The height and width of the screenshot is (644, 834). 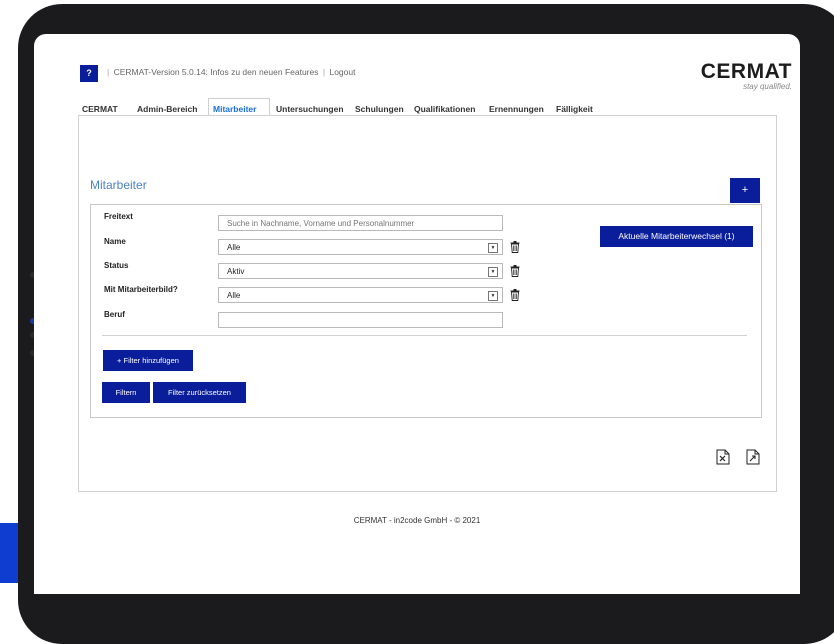 What do you see at coordinates (360, 223) in the screenshot?
I see `freitext-input` at bounding box center [360, 223].